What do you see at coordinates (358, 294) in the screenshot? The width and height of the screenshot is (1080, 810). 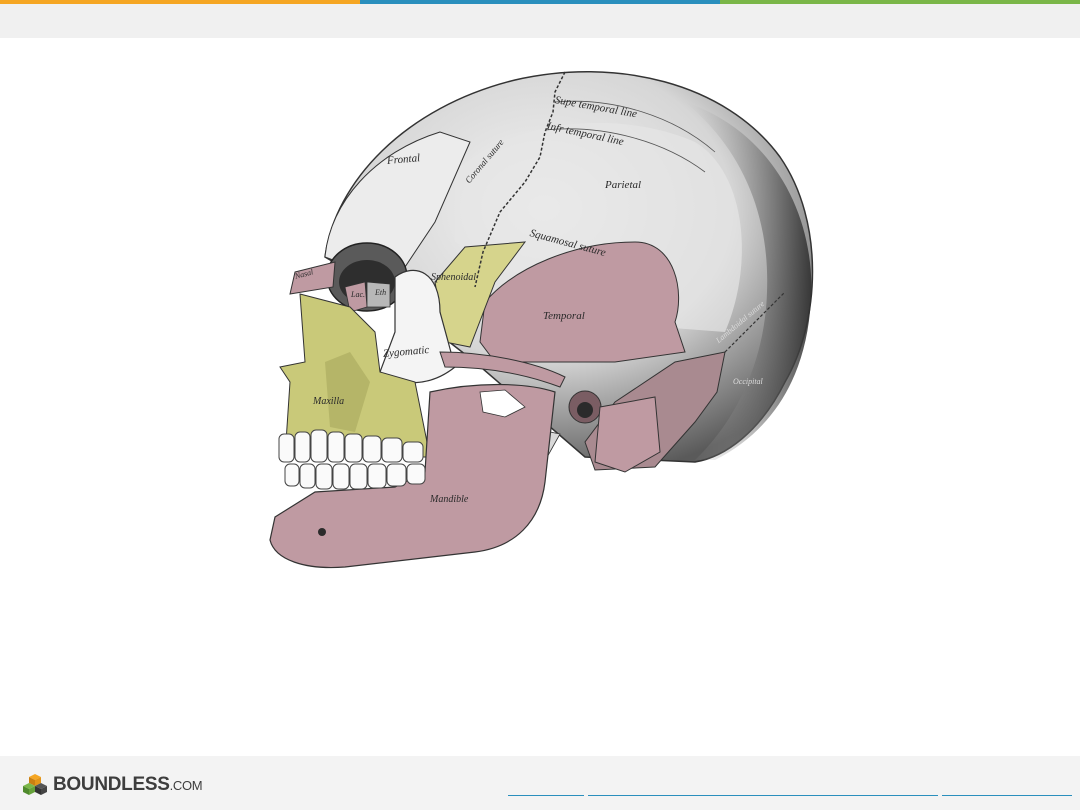 I see `label-lac: Lac.` at bounding box center [358, 294].